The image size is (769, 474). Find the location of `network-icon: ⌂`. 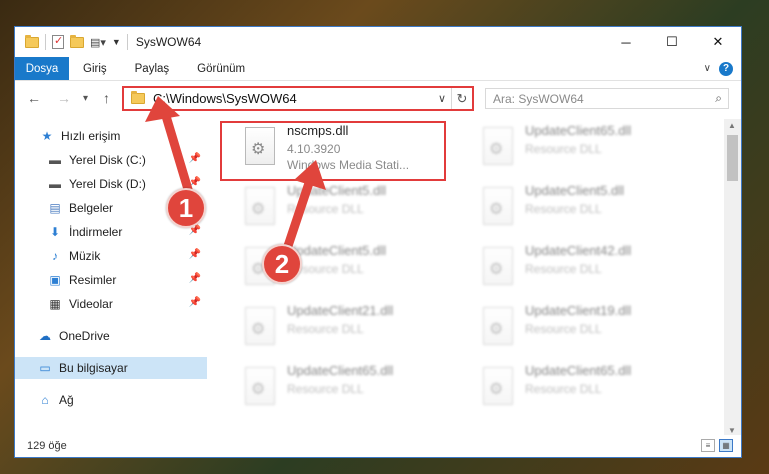

network-icon: ⌂ is located at coordinates (45, 400).